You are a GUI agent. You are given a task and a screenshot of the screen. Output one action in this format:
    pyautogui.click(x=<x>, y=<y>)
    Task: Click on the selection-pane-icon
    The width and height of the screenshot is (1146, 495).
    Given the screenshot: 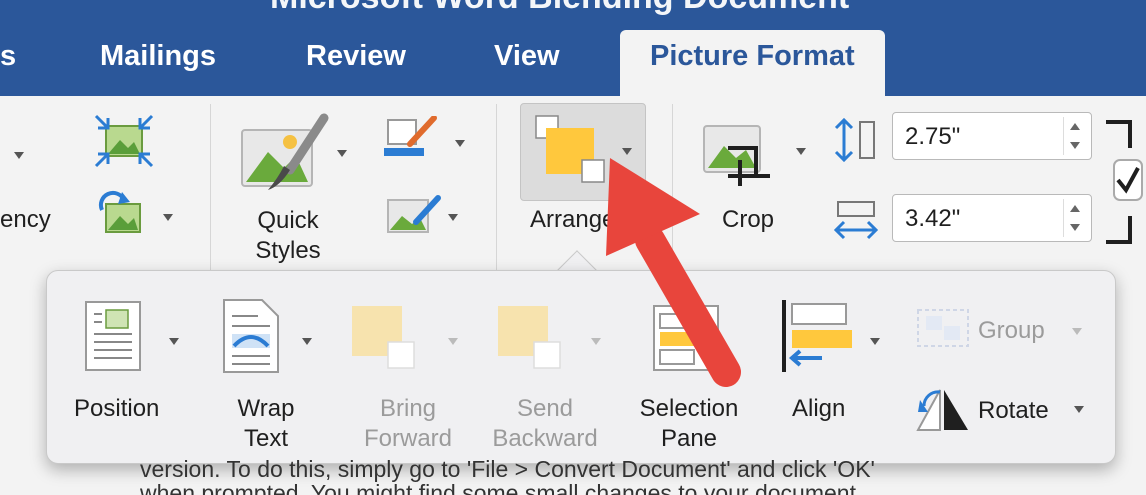 What is the action you would take?
    pyautogui.click(x=686, y=338)
    